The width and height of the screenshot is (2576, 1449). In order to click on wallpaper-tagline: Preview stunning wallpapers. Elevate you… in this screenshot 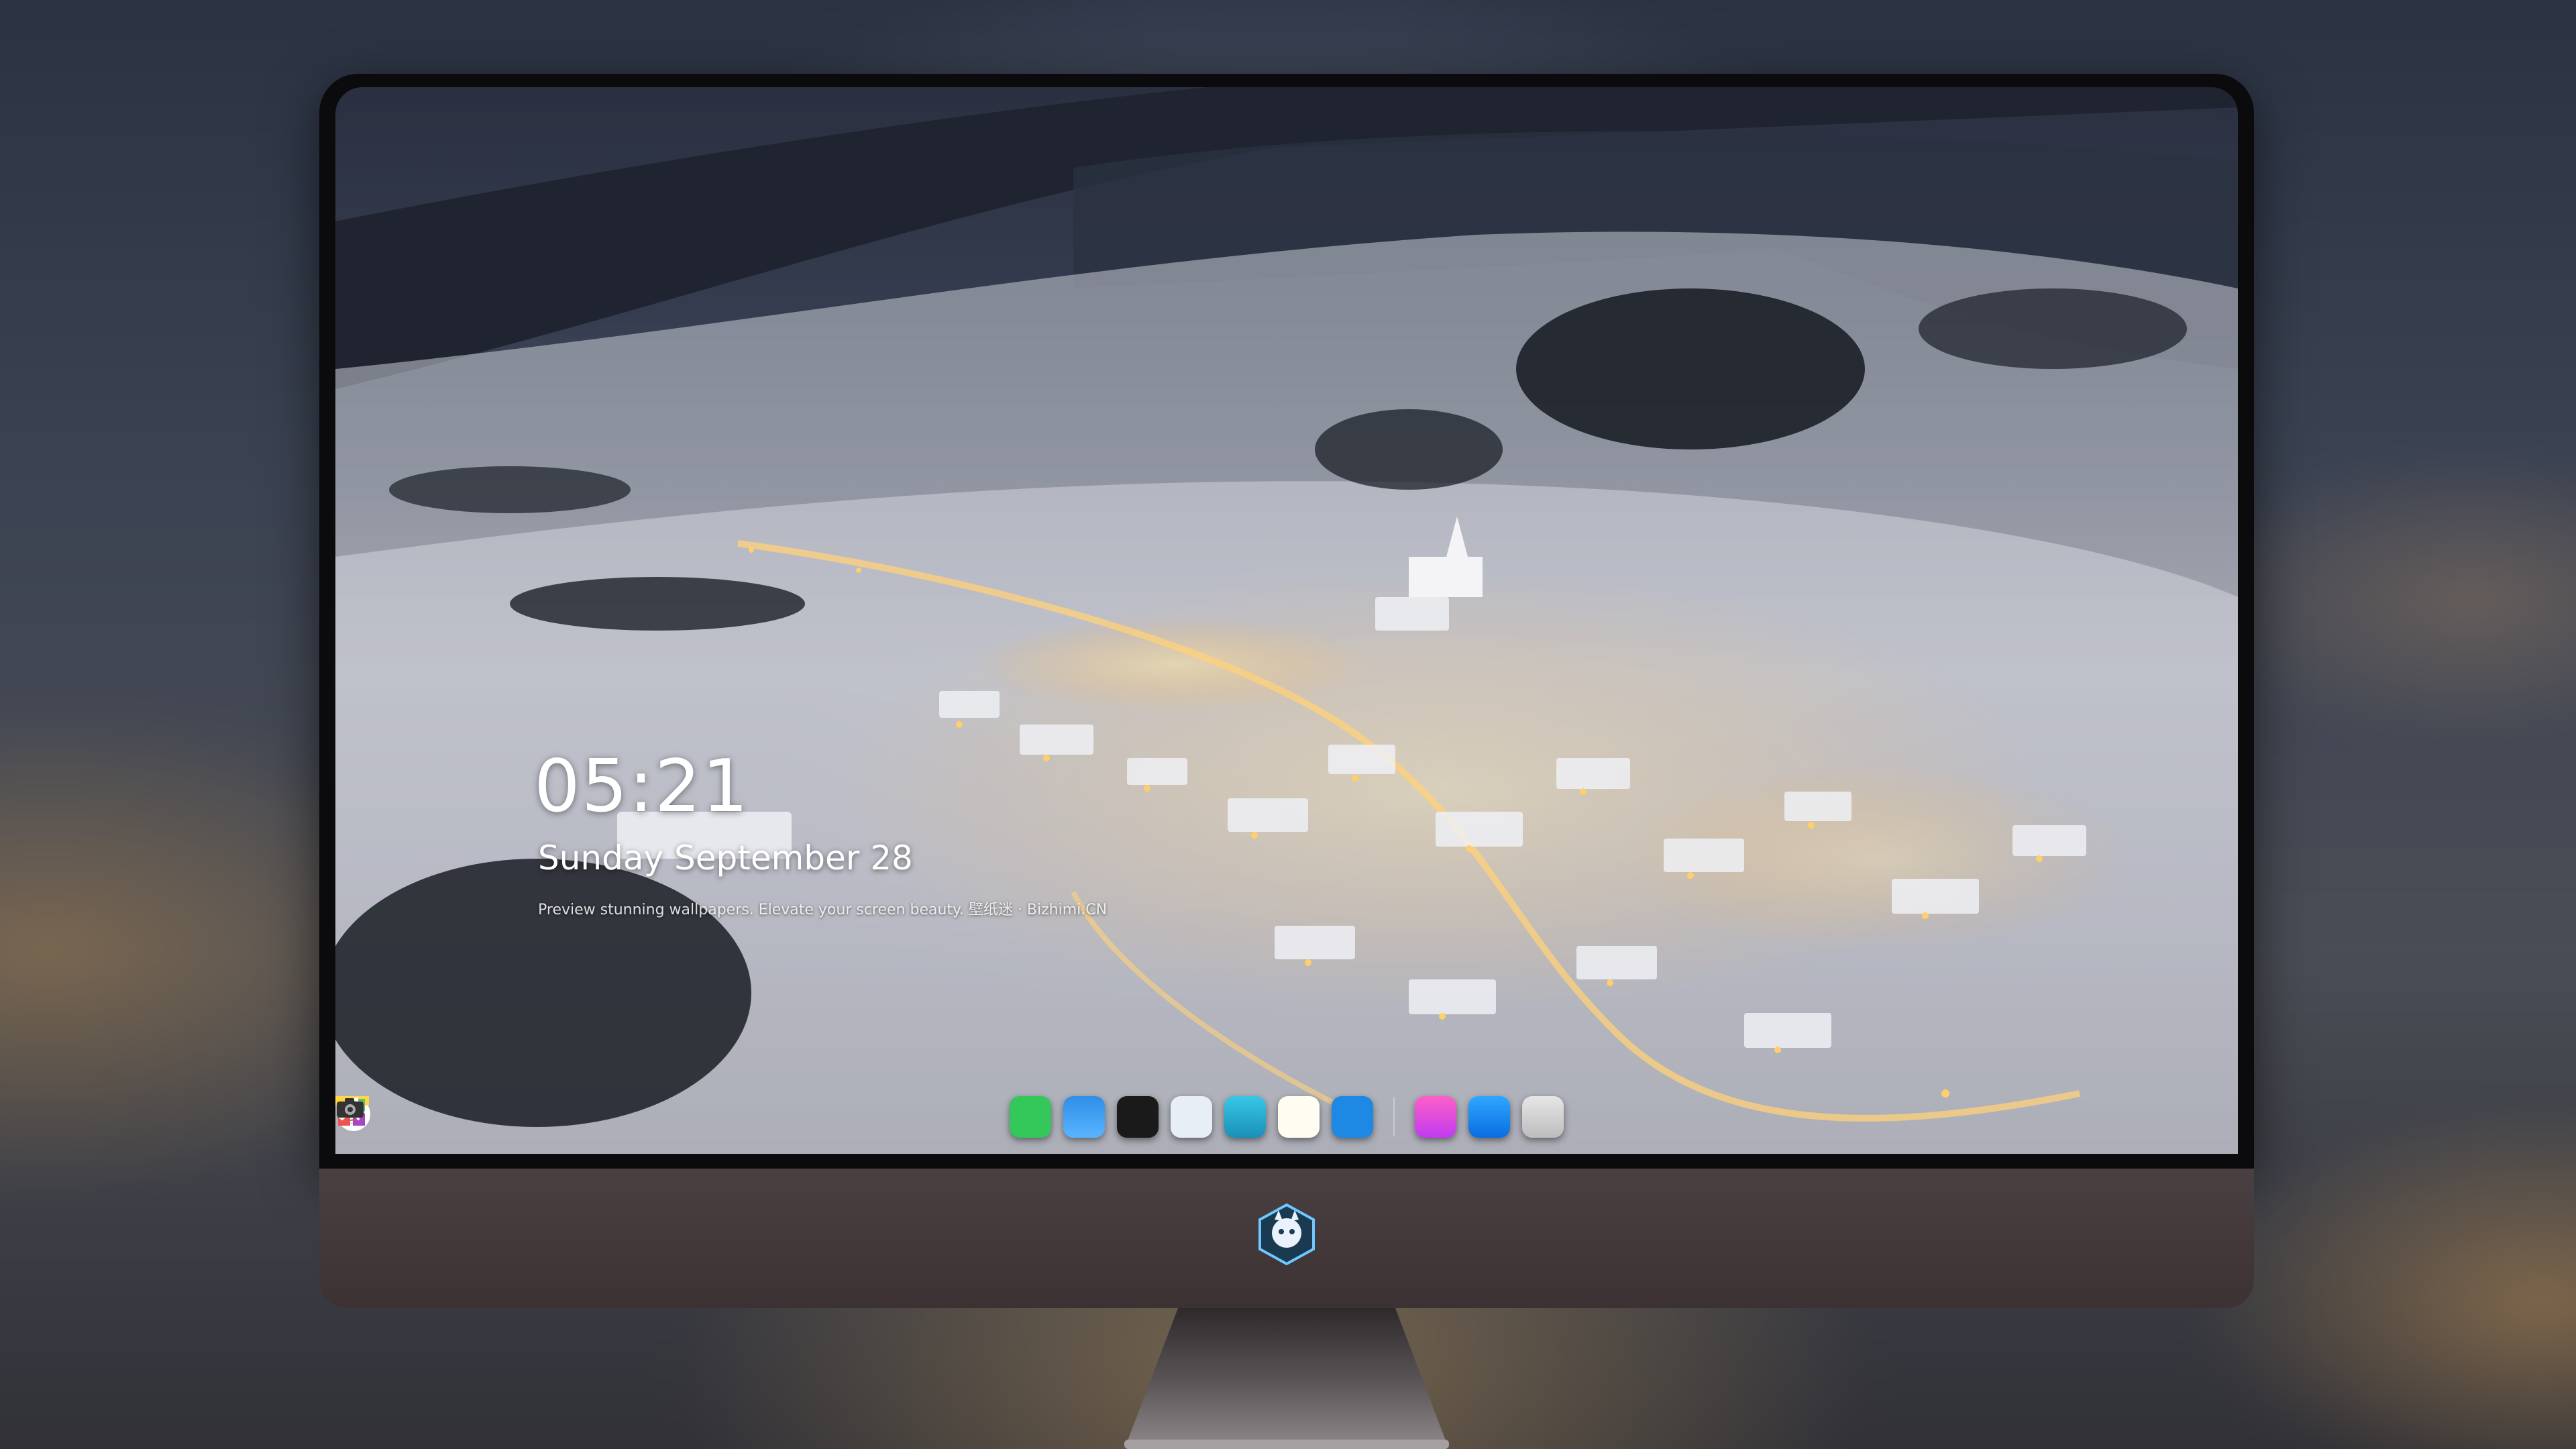, I will do `click(823, 910)`.